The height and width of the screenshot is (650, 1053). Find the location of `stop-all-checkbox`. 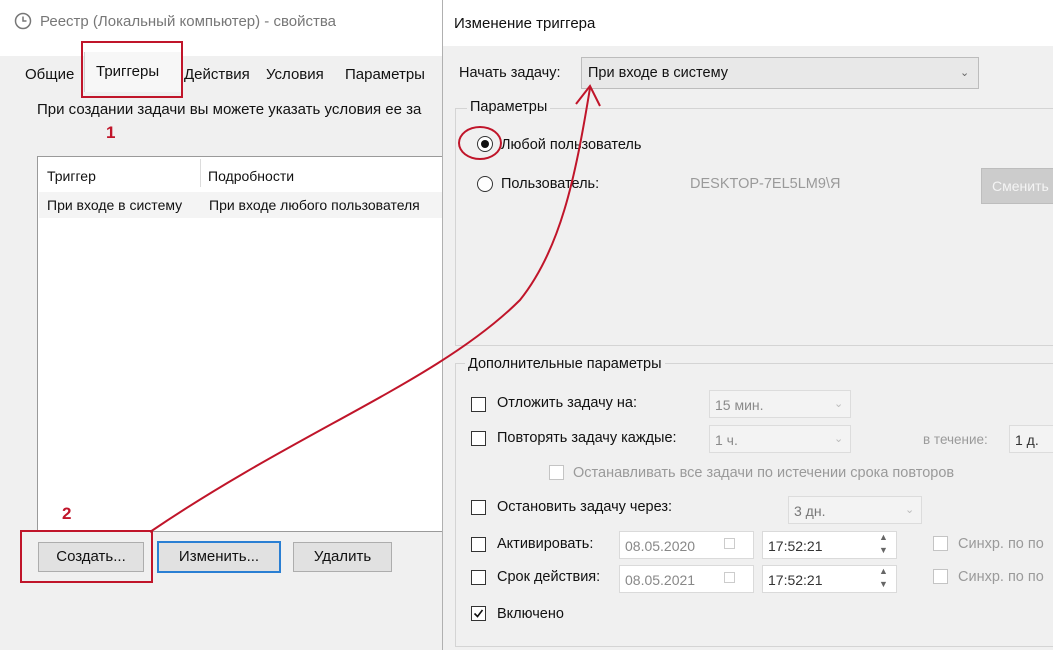

stop-all-checkbox is located at coordinates (556, 472).